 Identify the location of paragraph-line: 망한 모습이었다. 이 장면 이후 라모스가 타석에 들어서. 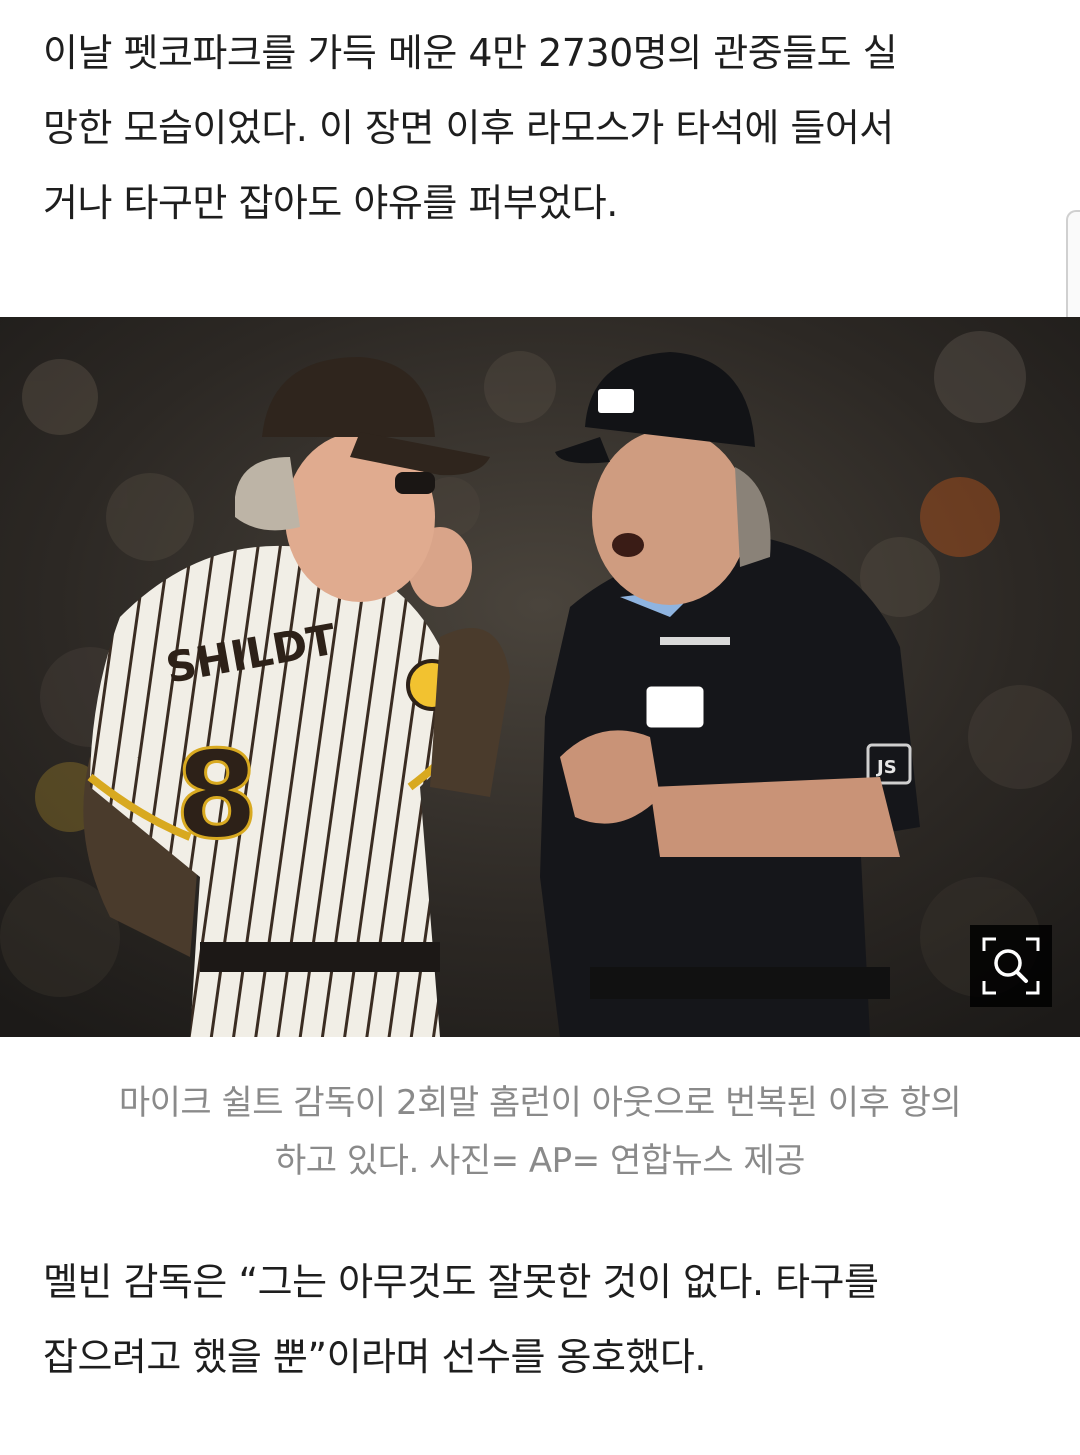
(468, 128).